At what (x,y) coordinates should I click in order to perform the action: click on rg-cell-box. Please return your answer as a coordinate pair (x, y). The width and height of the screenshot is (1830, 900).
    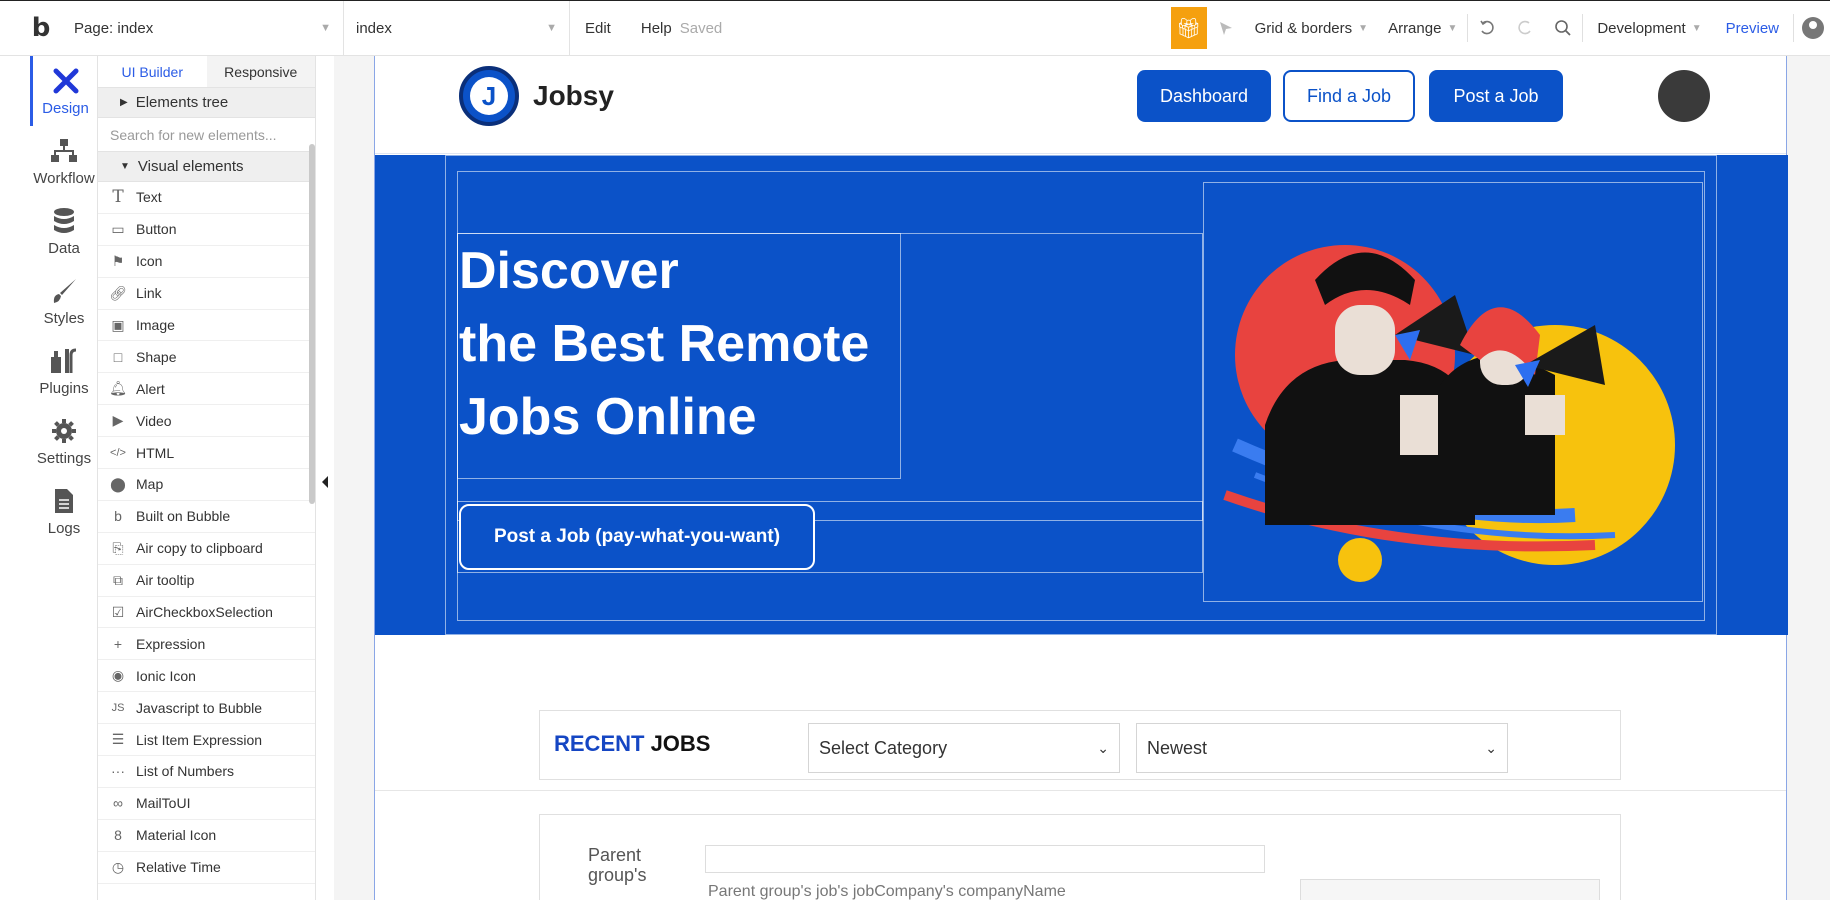
    Looking at the image, I should click on (985, 859).